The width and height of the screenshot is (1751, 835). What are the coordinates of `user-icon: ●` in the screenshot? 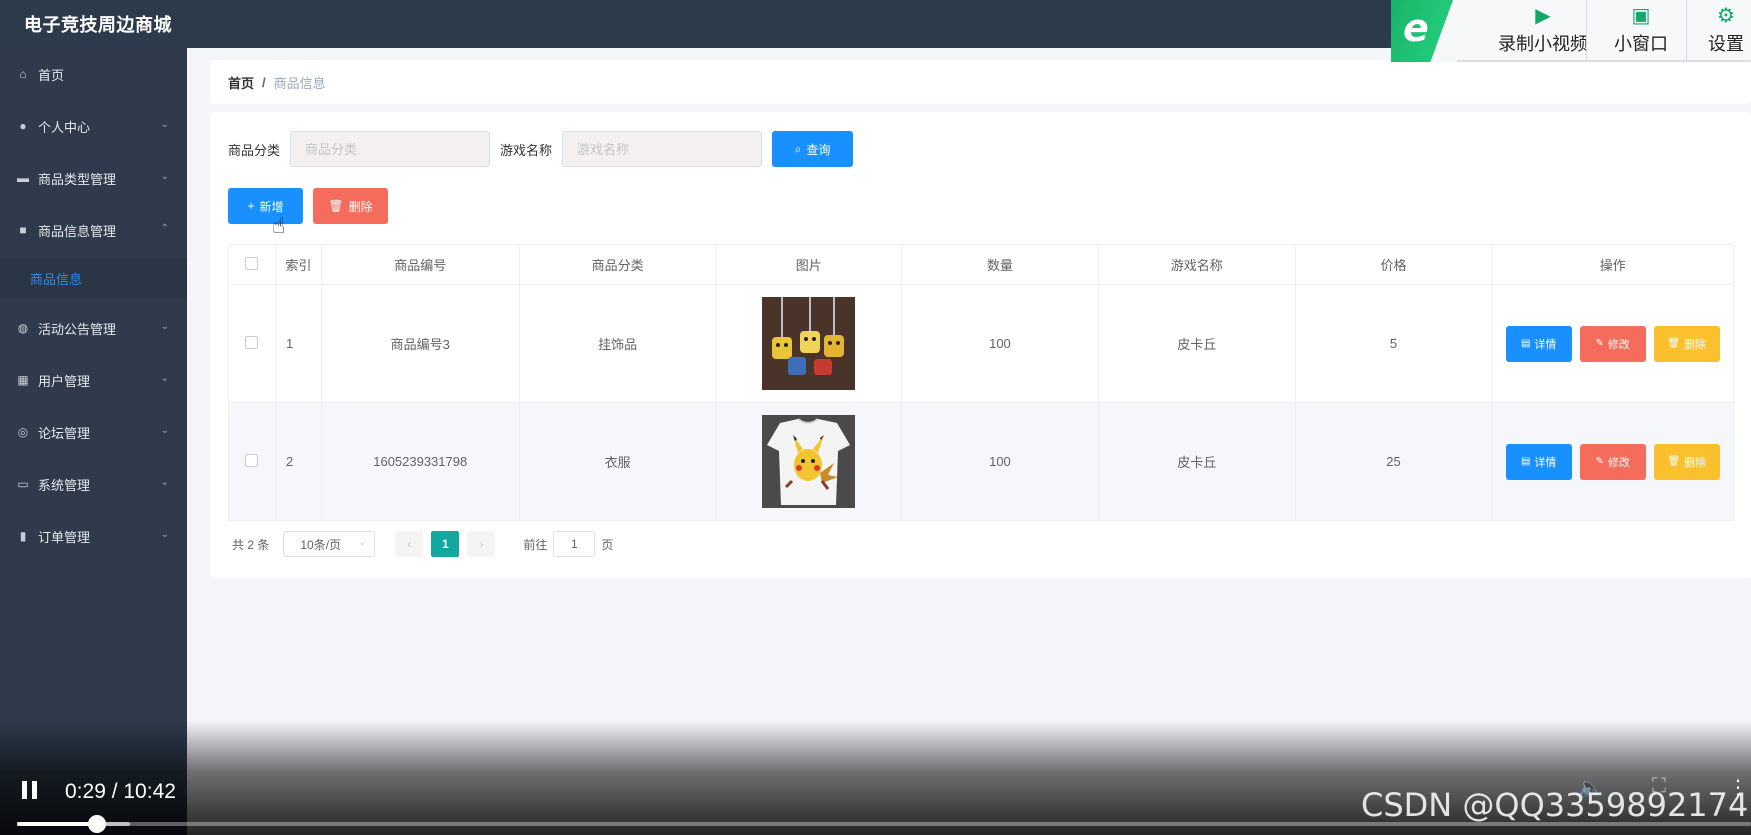 It's located at (23, 126).